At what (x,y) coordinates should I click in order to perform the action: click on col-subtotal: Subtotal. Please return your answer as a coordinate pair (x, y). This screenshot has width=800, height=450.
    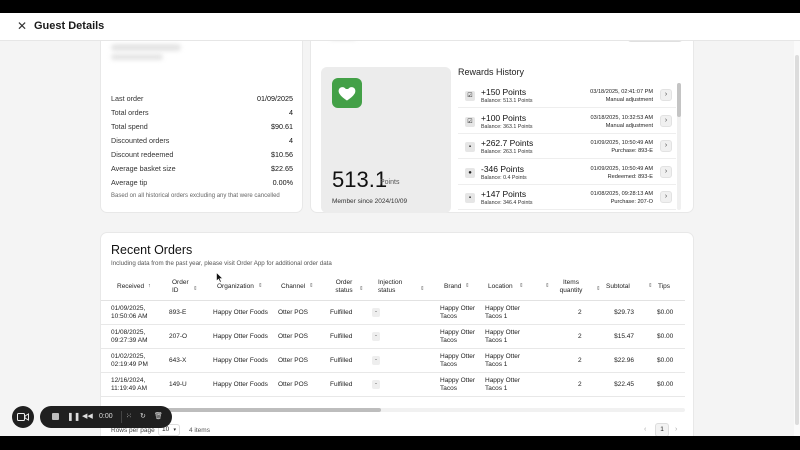
    Looking at the image, I should click on (618, 287).